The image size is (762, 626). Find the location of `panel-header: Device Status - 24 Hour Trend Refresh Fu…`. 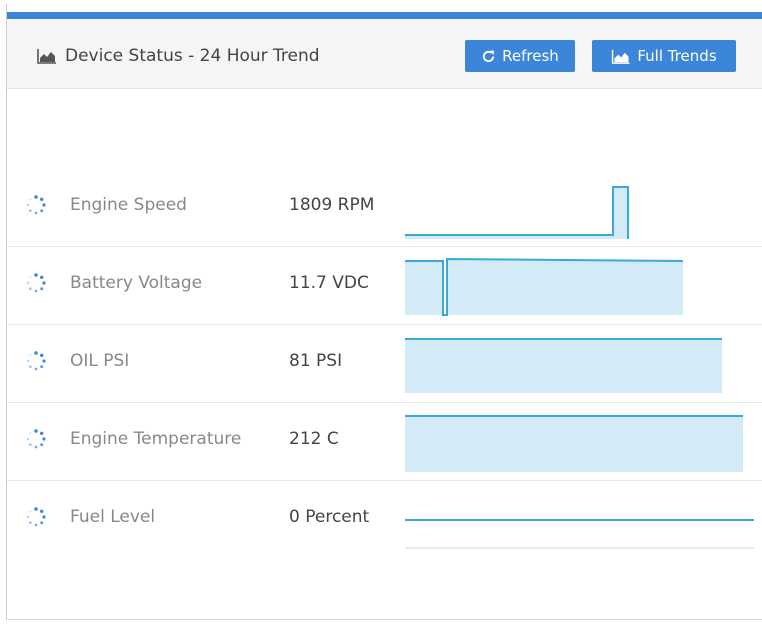

panel-header: Device Status - 24 Hour Trend Refresh Fu… is located at coordinates (384, 54).